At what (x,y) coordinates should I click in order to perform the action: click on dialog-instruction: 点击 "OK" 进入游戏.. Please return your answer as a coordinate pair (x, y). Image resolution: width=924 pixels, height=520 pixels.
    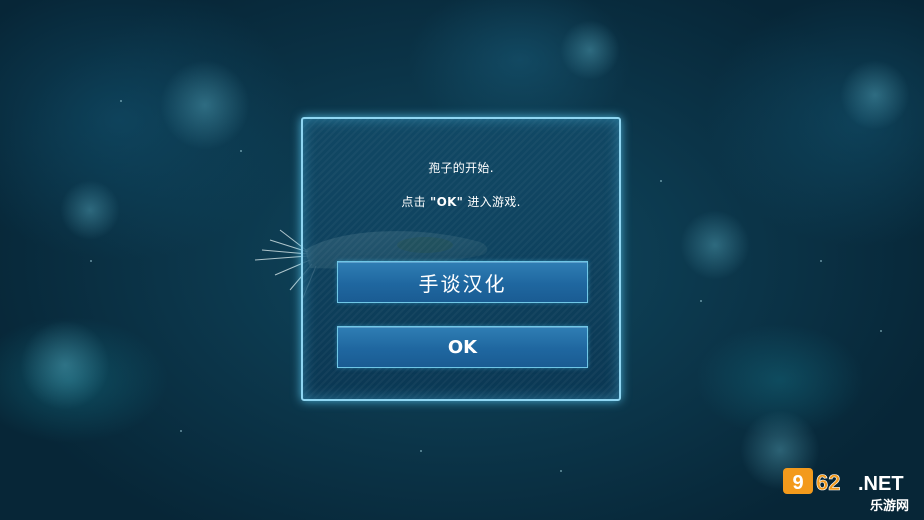
    Looking at the image, I should click on (461, 201).